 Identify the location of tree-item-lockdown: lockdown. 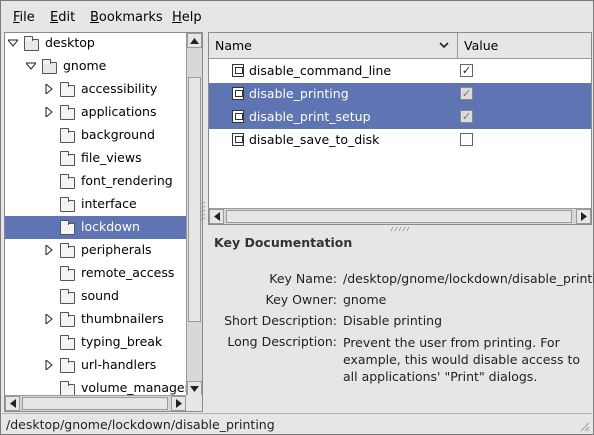
(95, 227).